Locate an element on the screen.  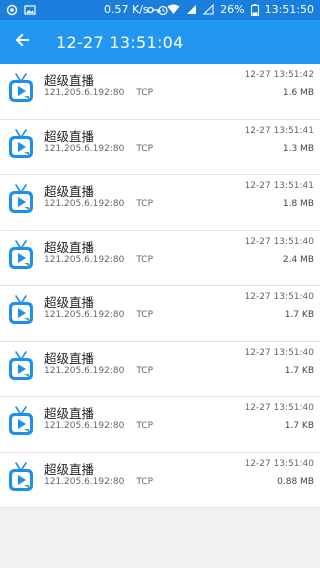
data-size: 2.4 MB is located at coordinates (298, 259).